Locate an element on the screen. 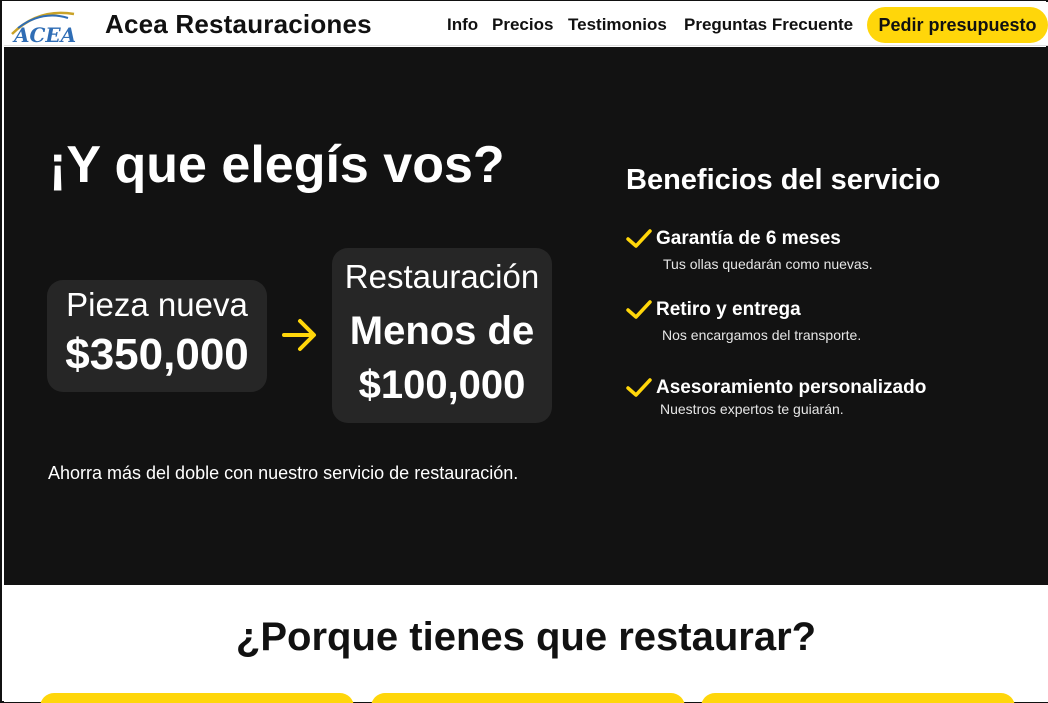  new-part-label: Pieza nueva is located at coordinates (157, 304).